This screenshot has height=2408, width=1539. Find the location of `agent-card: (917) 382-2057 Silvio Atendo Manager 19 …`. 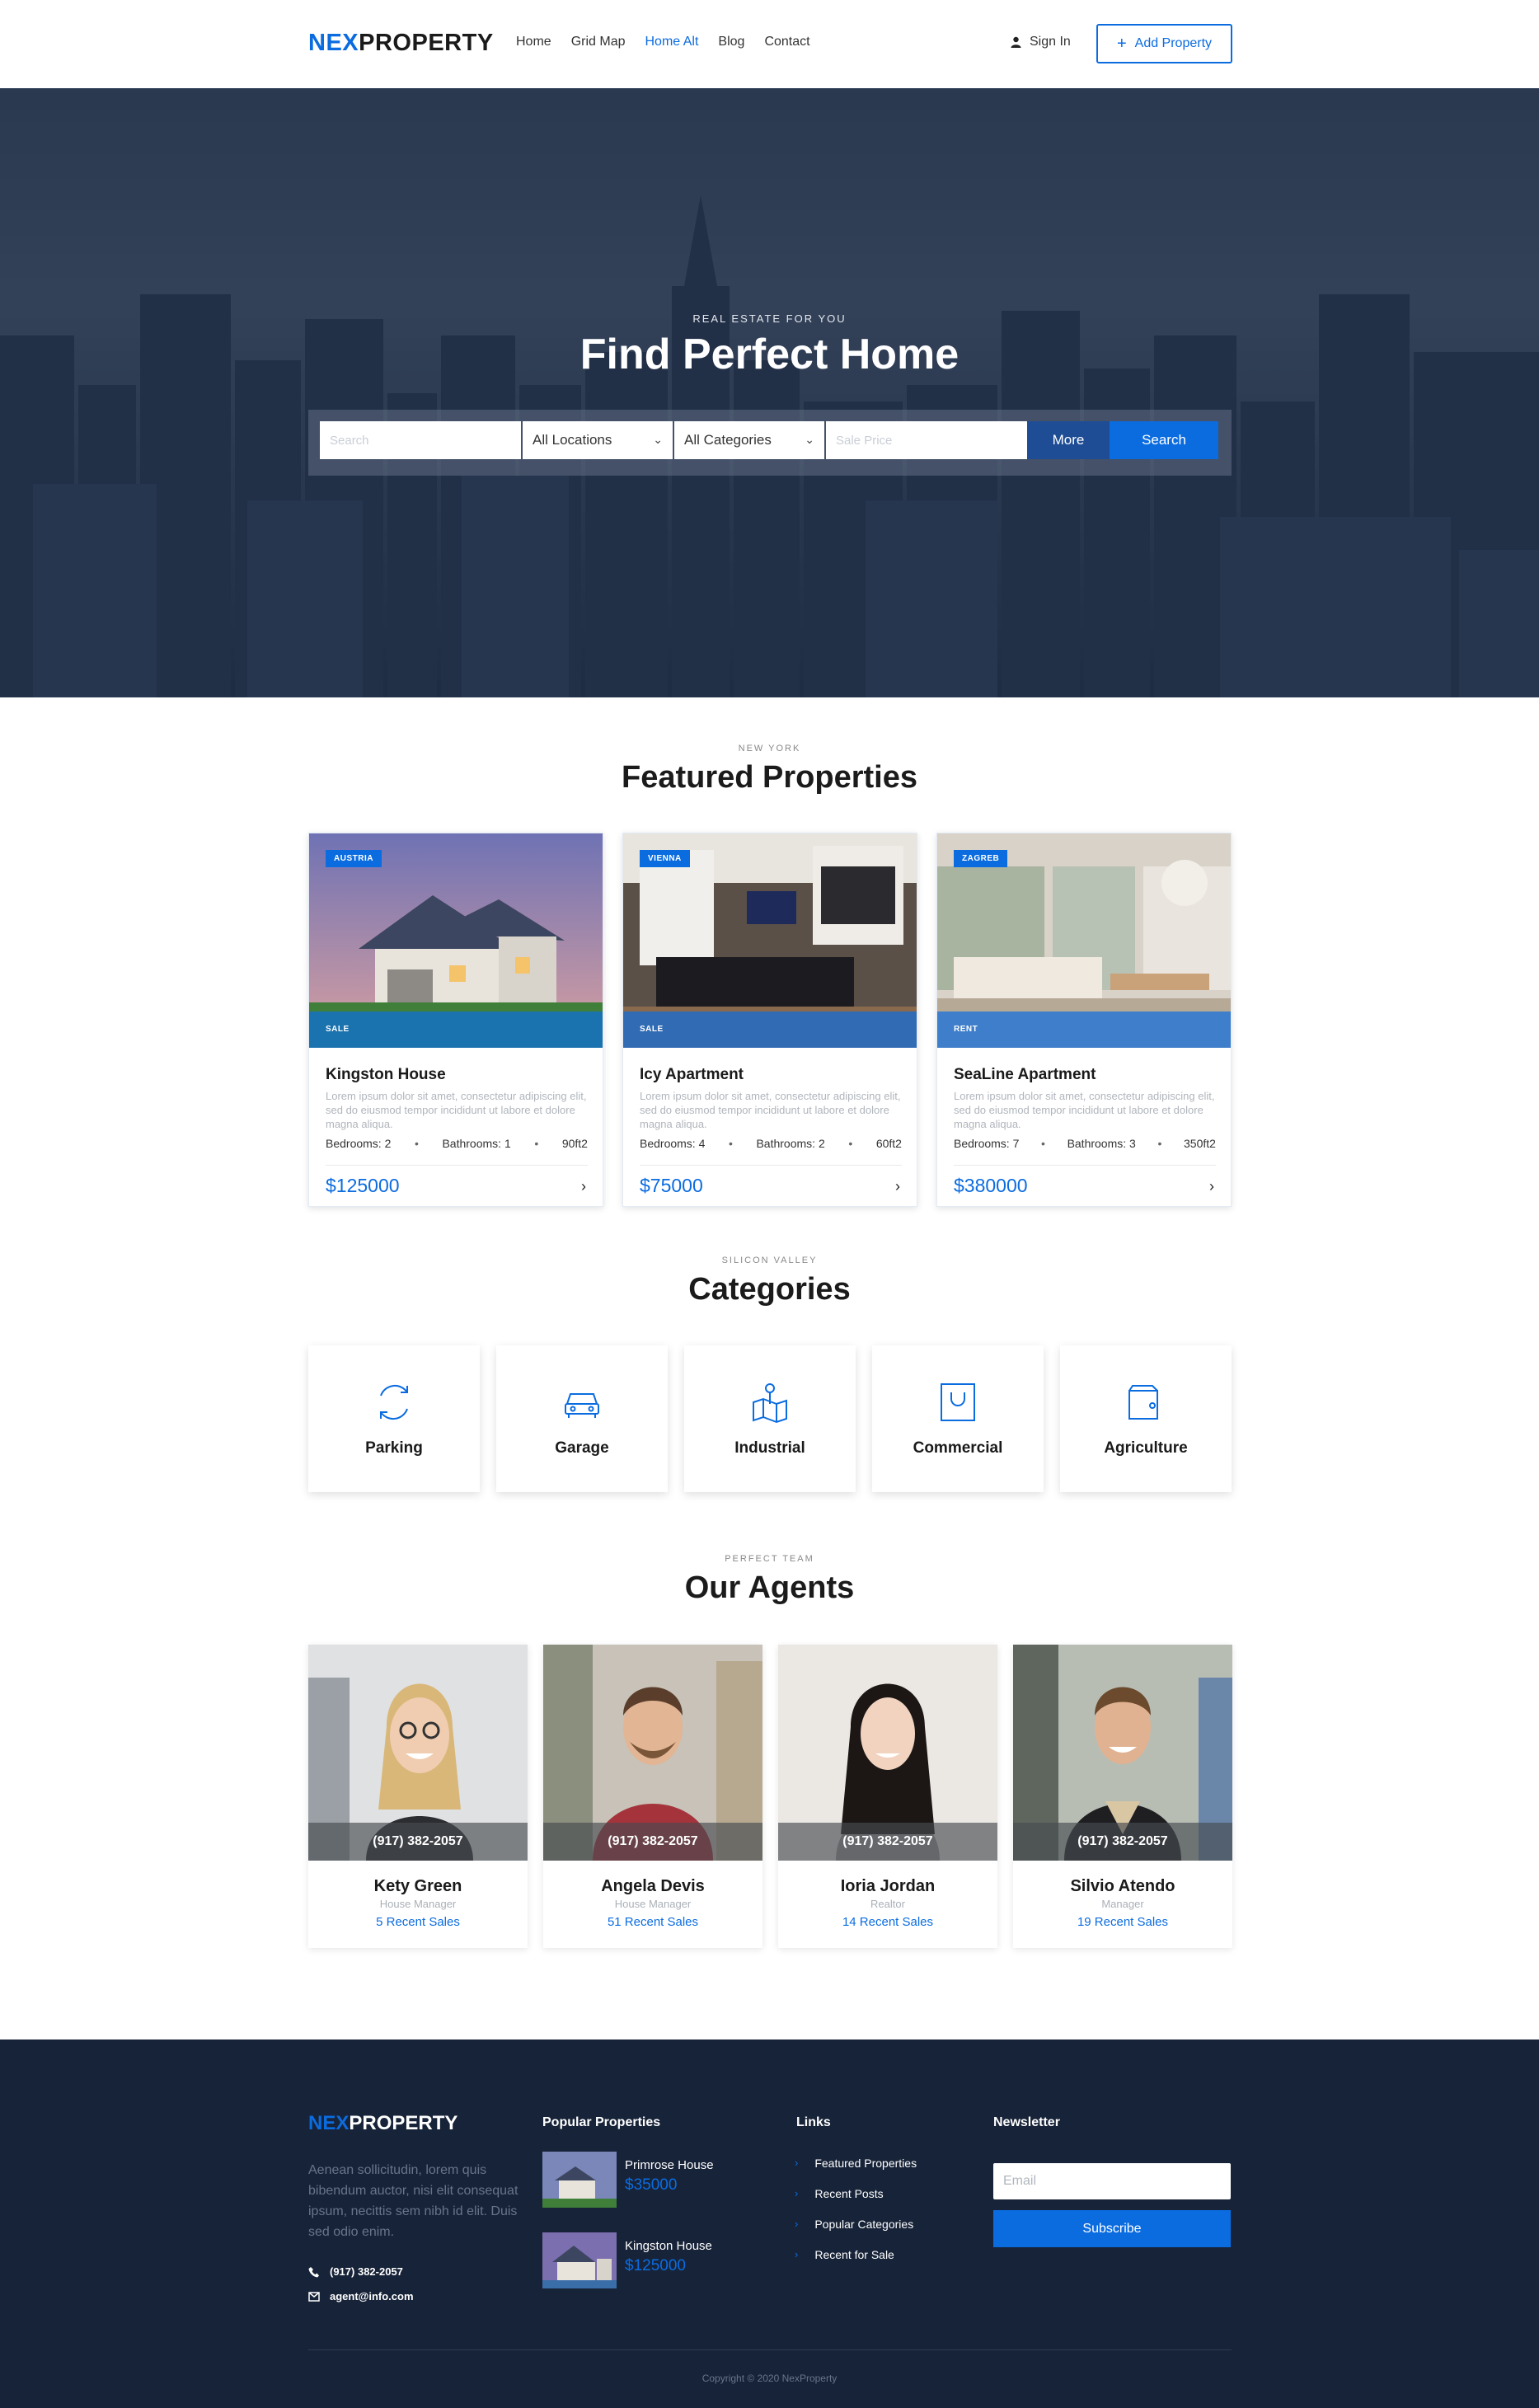

agent-card: (917) 382-2057 Silvio Atendo Manager 19 … is located at coordinates (1122, 1796).